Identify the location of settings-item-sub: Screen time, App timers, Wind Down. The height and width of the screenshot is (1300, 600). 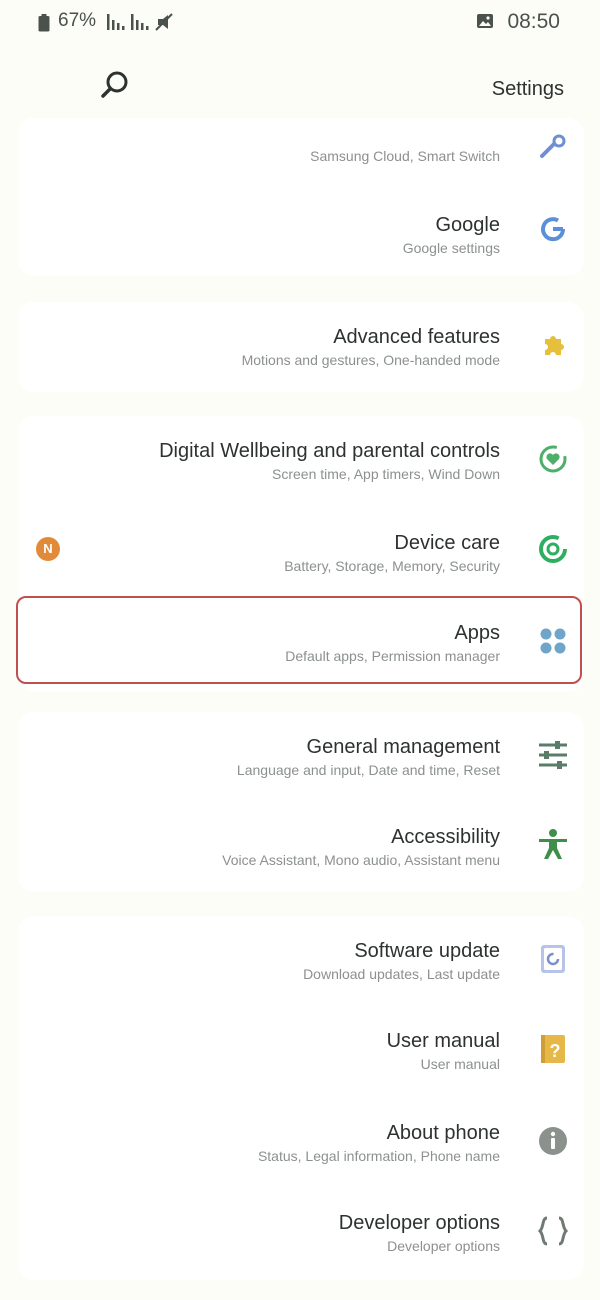
(386, 474).